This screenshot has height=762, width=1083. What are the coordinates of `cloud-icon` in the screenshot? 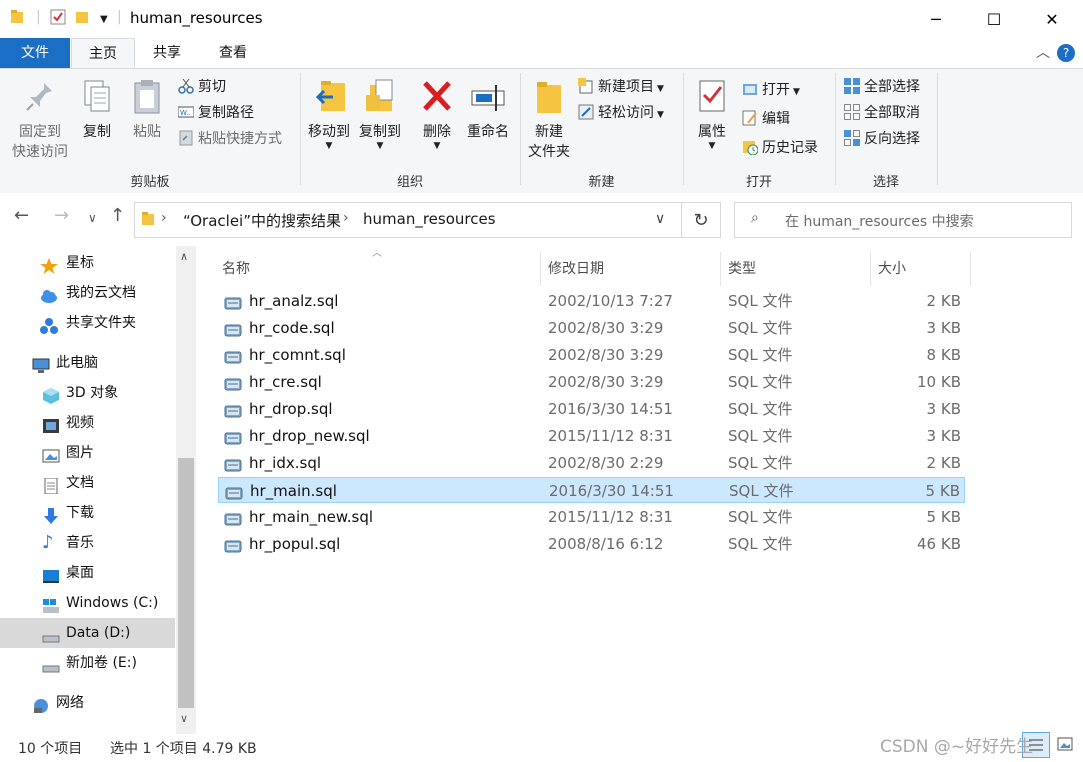 It's located at (49, 294).